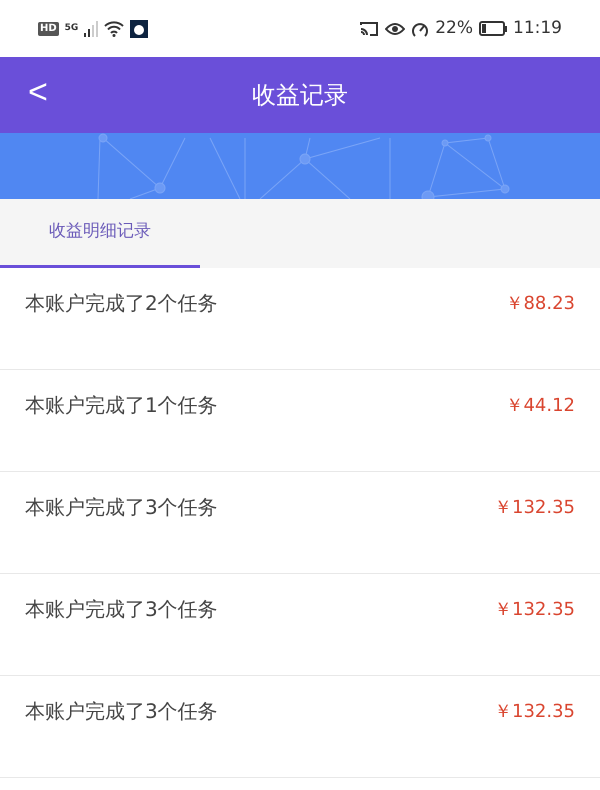 The image size is (600, 790). I want to click on hd-badge: HD, so click(48, 29).